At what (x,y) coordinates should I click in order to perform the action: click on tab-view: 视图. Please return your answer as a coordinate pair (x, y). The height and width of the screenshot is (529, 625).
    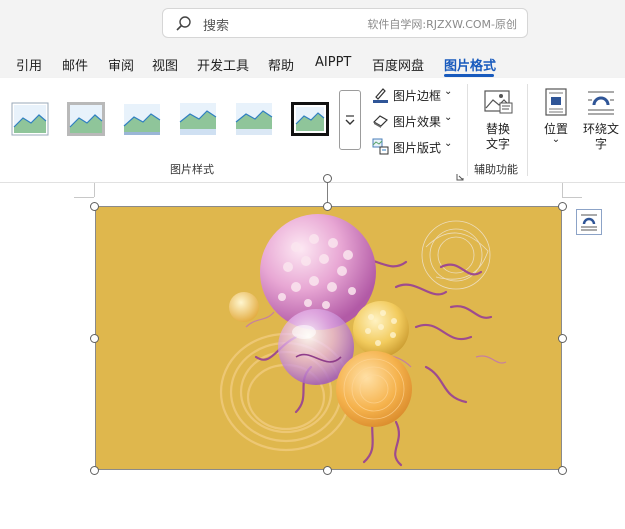
    Looking at the image, I should click on (165, 64).